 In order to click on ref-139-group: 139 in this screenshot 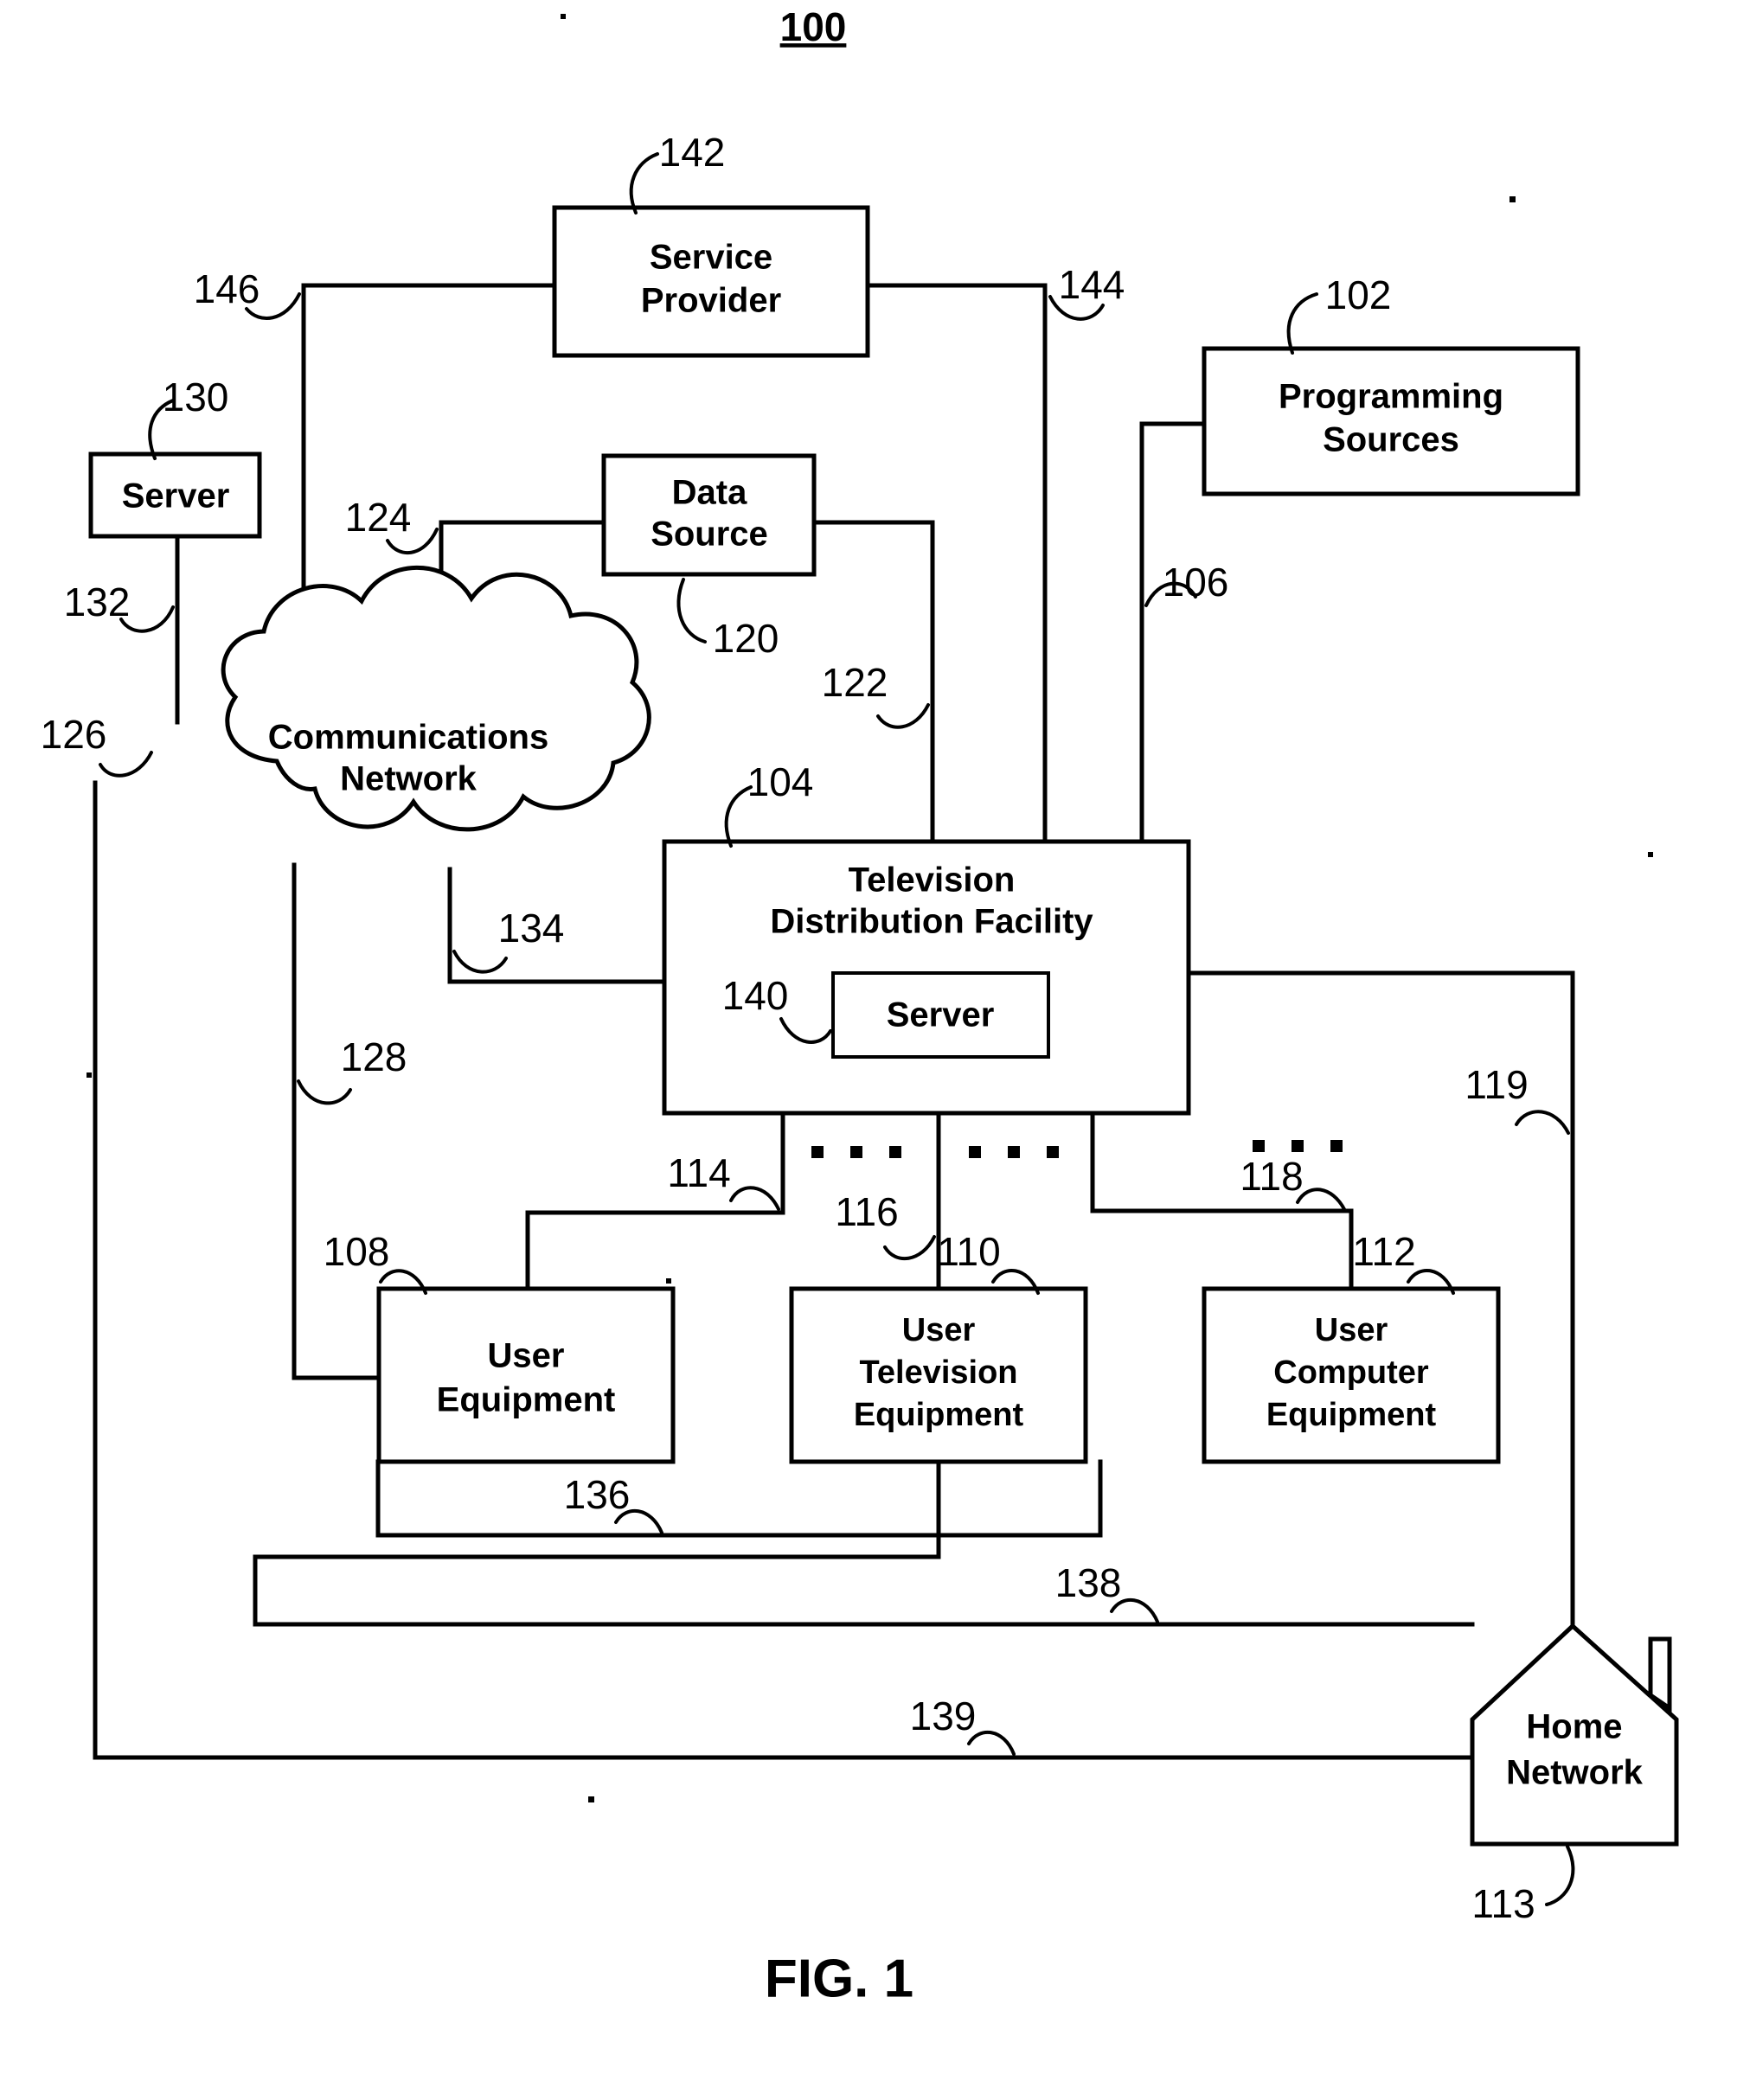, I will do `click(963, 1724)`.